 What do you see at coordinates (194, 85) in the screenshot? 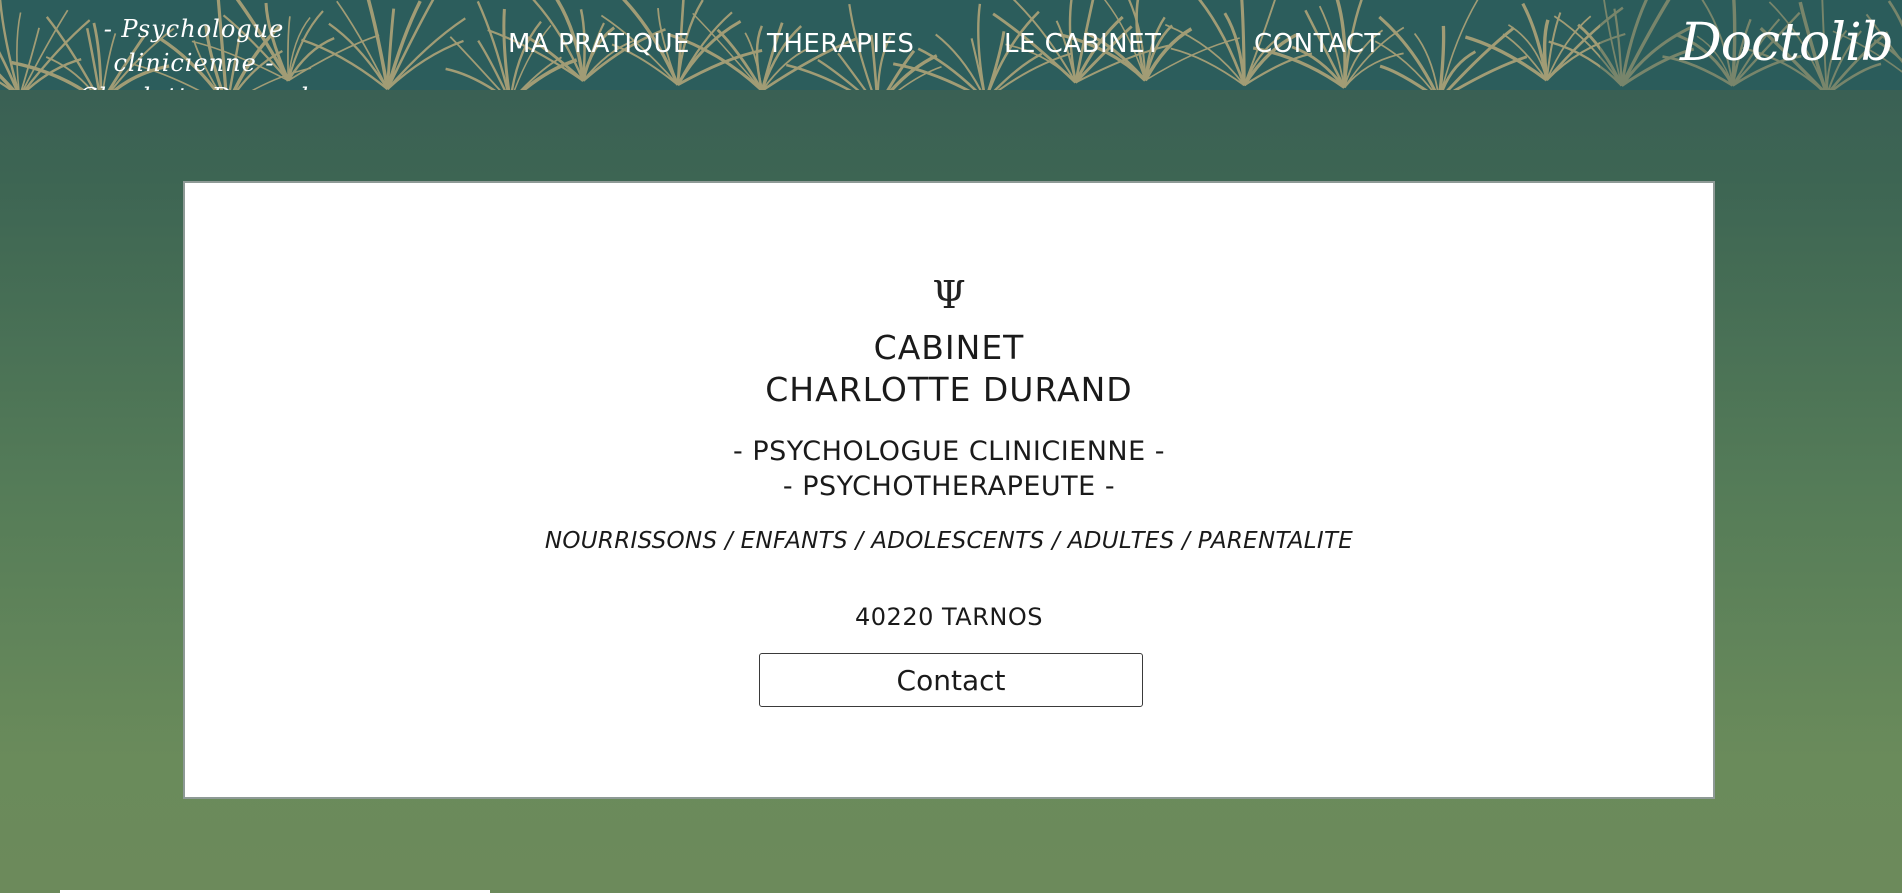
I see `logo-line-2: Charlotte Durand` at bounding box center [194, 85].